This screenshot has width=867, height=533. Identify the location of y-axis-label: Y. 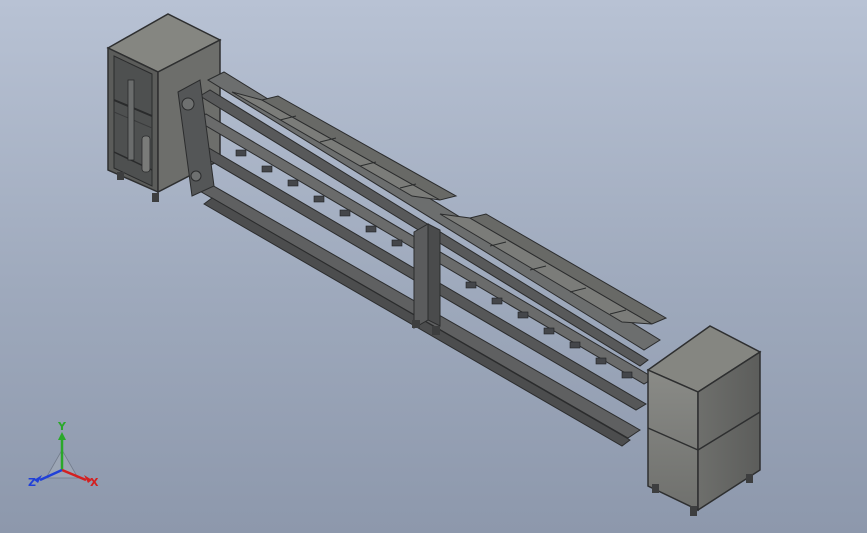
(62, 426).